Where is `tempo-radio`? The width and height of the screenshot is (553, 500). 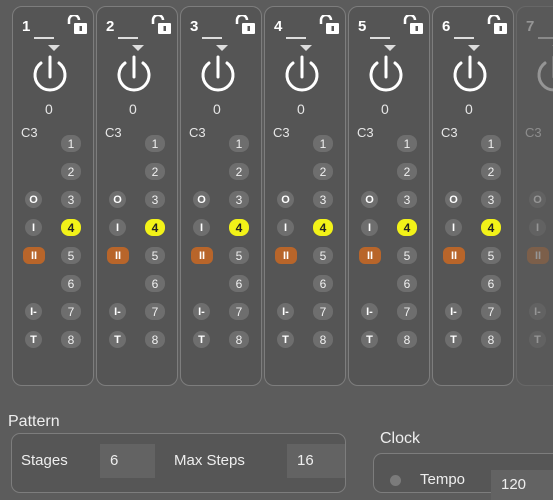
tempo-radio is located at coordinates (395, 480).